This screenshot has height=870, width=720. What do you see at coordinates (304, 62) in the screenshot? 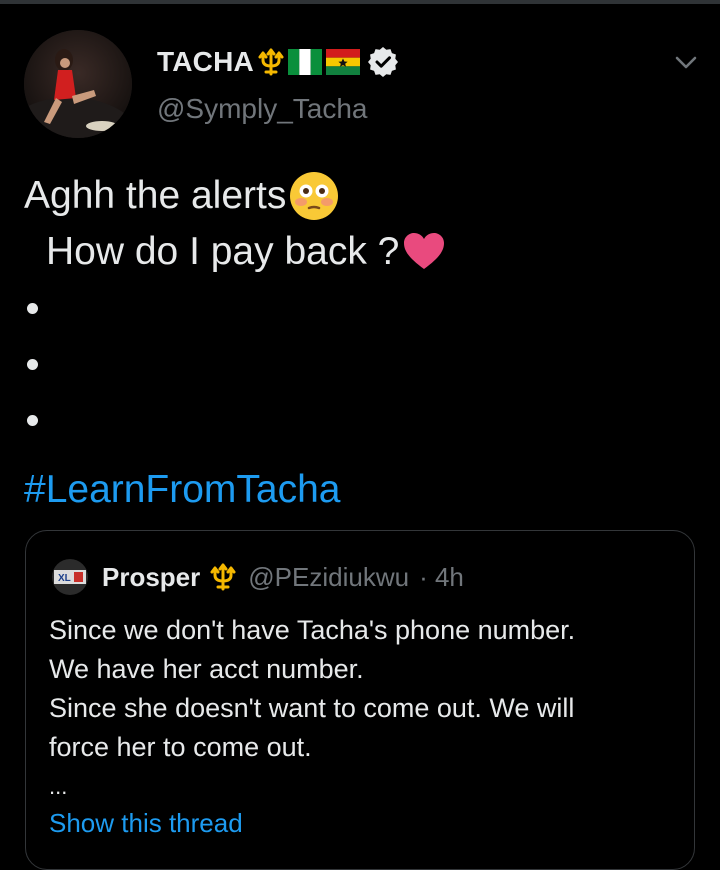
I see `nigeria-flag-icon` at bounding box center [304, 62].